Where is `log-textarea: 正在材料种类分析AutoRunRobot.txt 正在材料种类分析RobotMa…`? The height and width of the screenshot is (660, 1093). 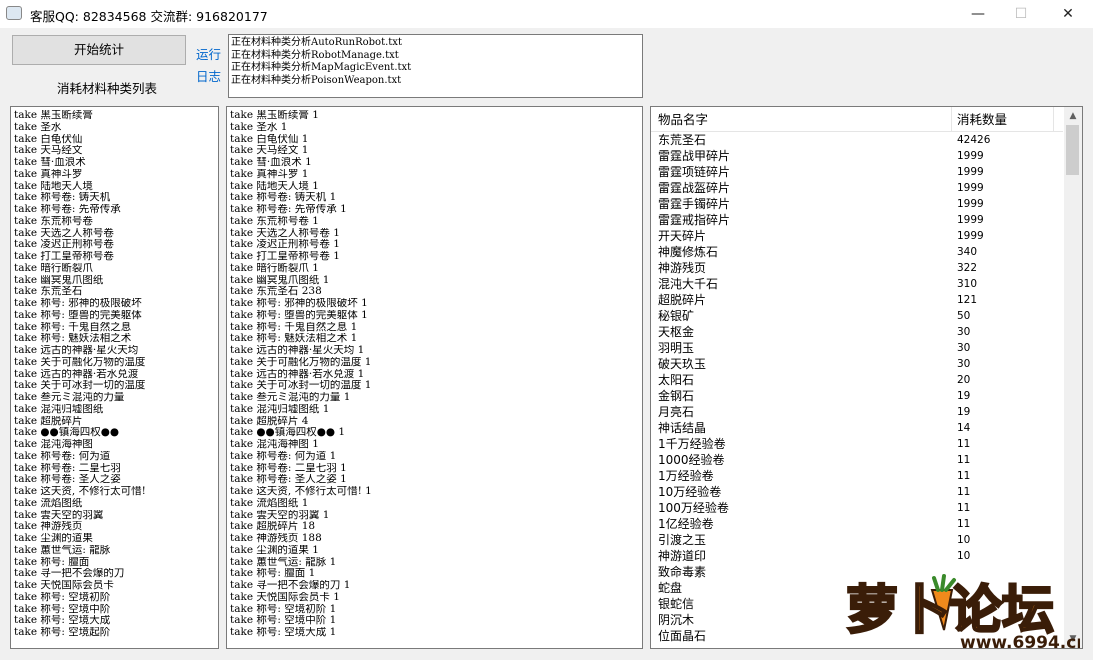 log-textarea: 正在材料种类分析AutoRunRobot.txt 正在材料种类分析RobotMa… is located at coordinates (435, 66).